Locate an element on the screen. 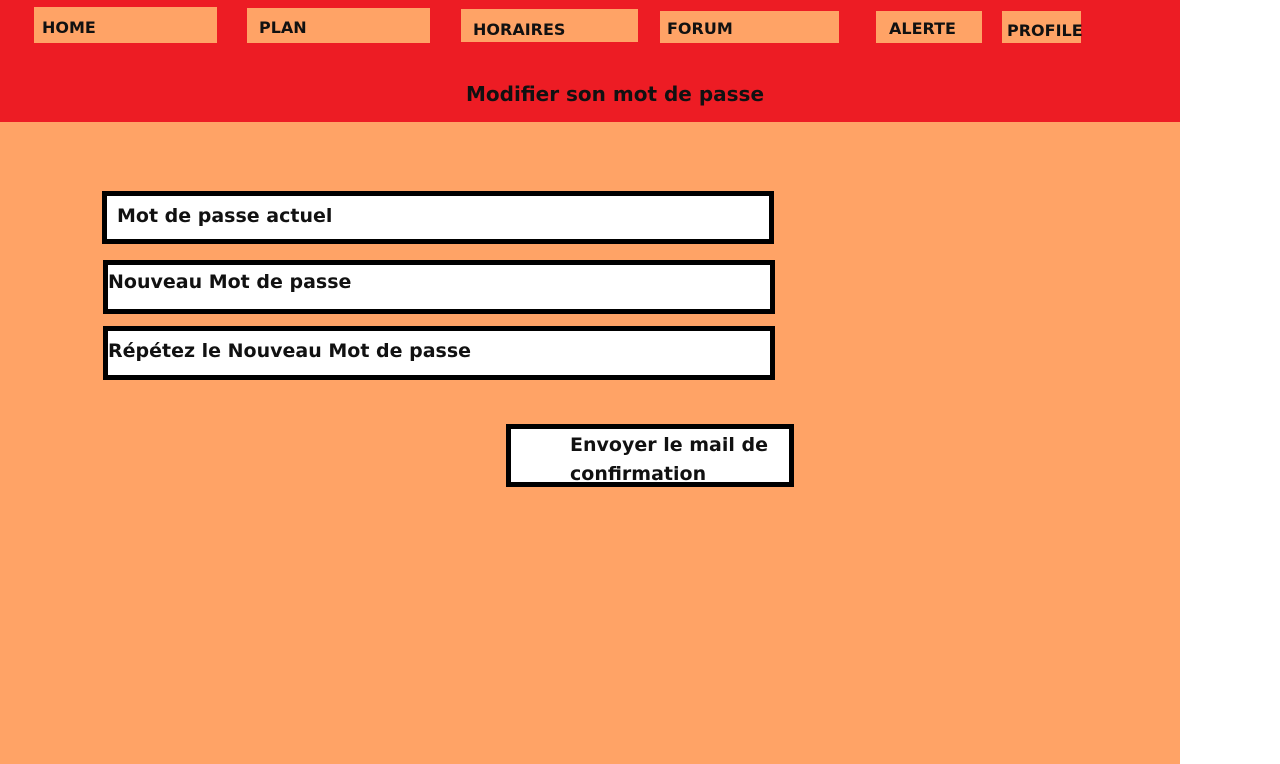 The width and height of the screenshot is (1280, 764). nav-plan: PLAN is located at coordinates (338, 25).